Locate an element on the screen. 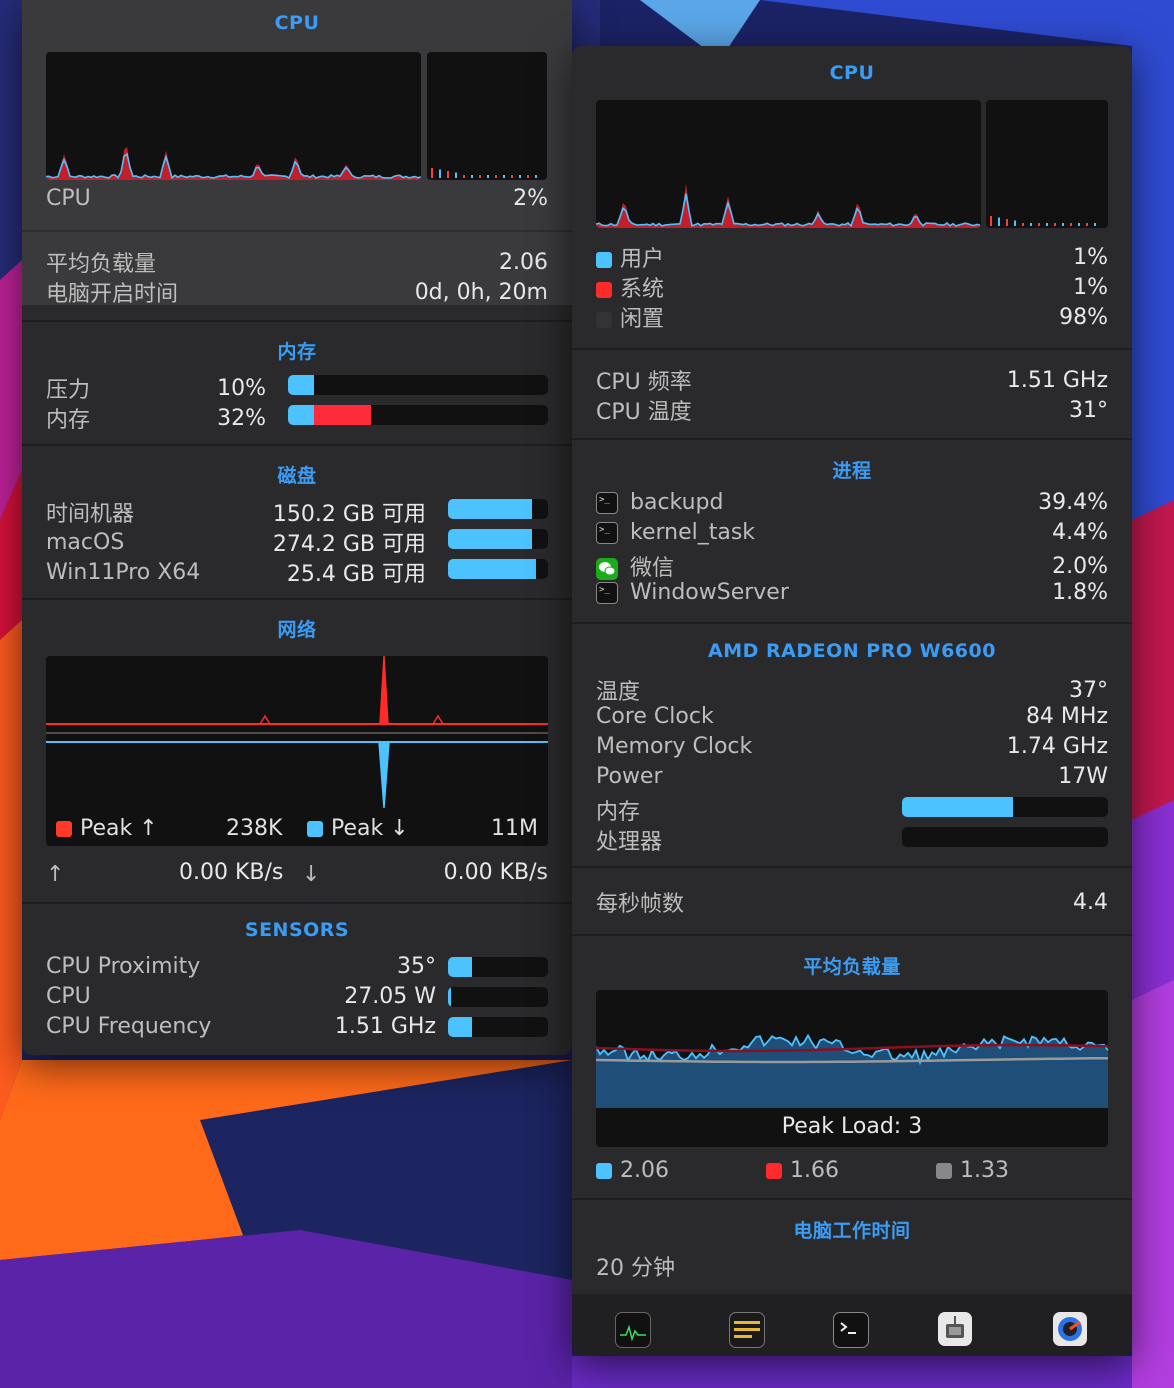 This screenshot has height=1388, width=1174. process-value: 2.0% is located at coordinates (1080, 566).